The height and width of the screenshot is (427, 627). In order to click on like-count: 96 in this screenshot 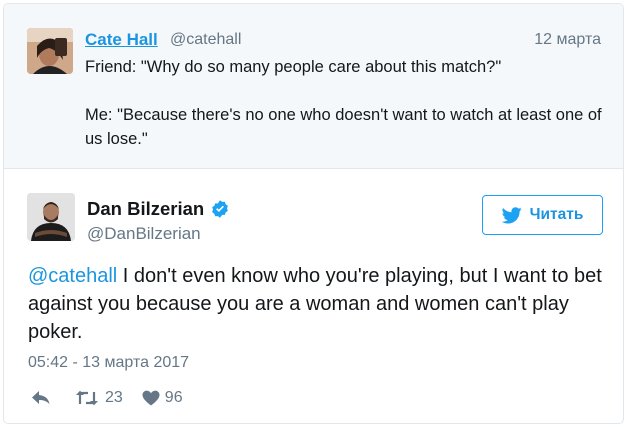, I will do `click(173, 397)`.